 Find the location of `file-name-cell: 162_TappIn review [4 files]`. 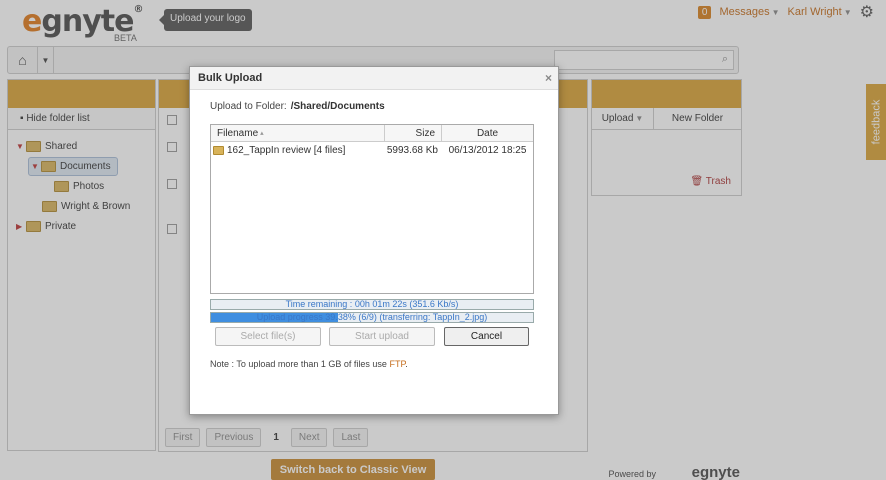

file-name-cell: 162_TappIn review [4 files] is located at coordinates (298, 150).